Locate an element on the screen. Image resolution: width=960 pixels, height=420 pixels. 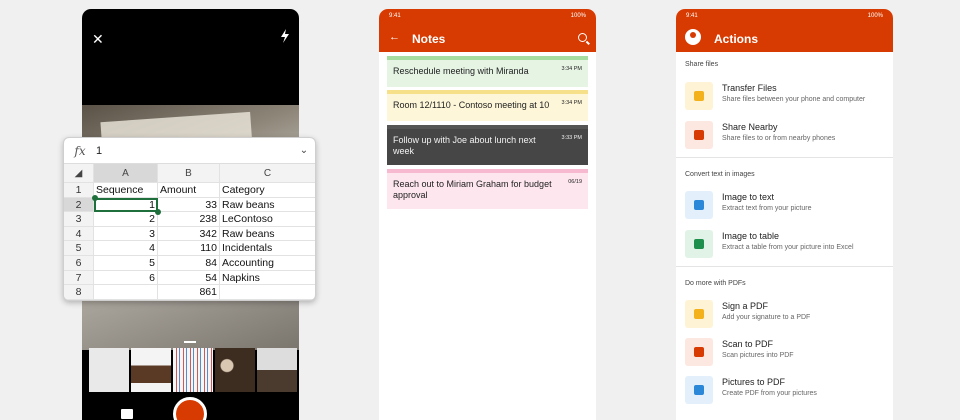
row-header: 1 is located at coordinates (79, 190).